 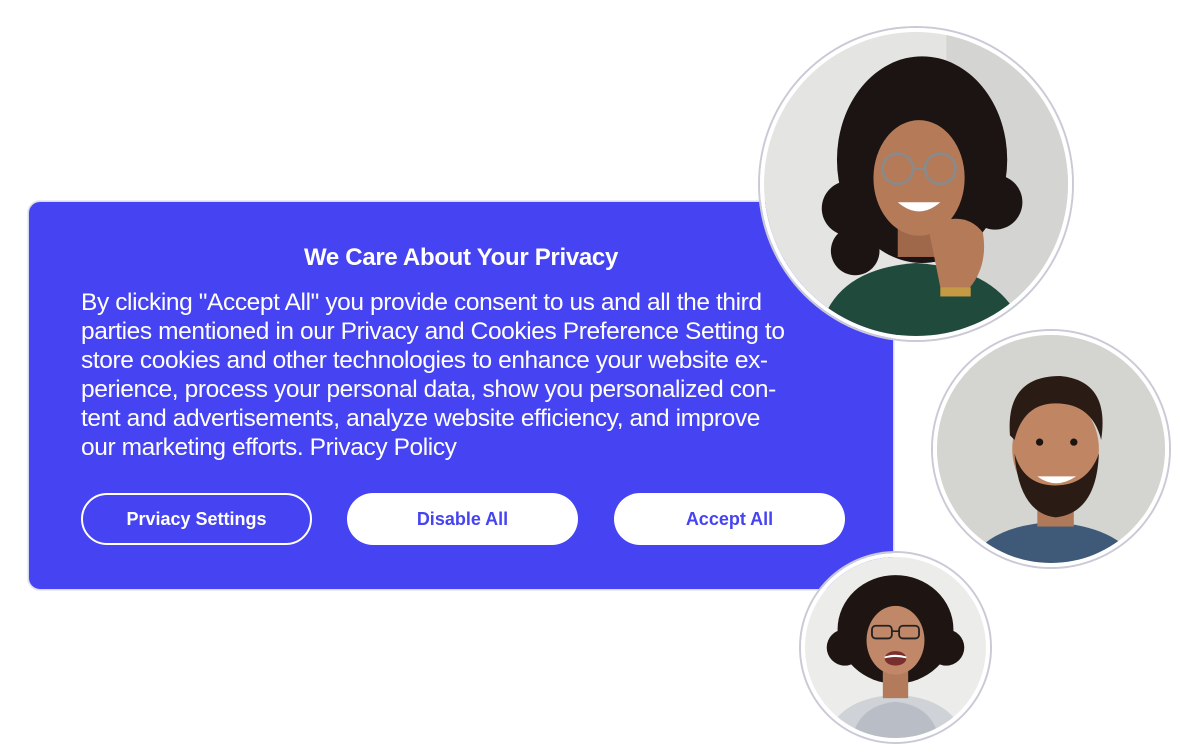 I want to click on avatar-bearded-man, so click(x=1051, y=449).